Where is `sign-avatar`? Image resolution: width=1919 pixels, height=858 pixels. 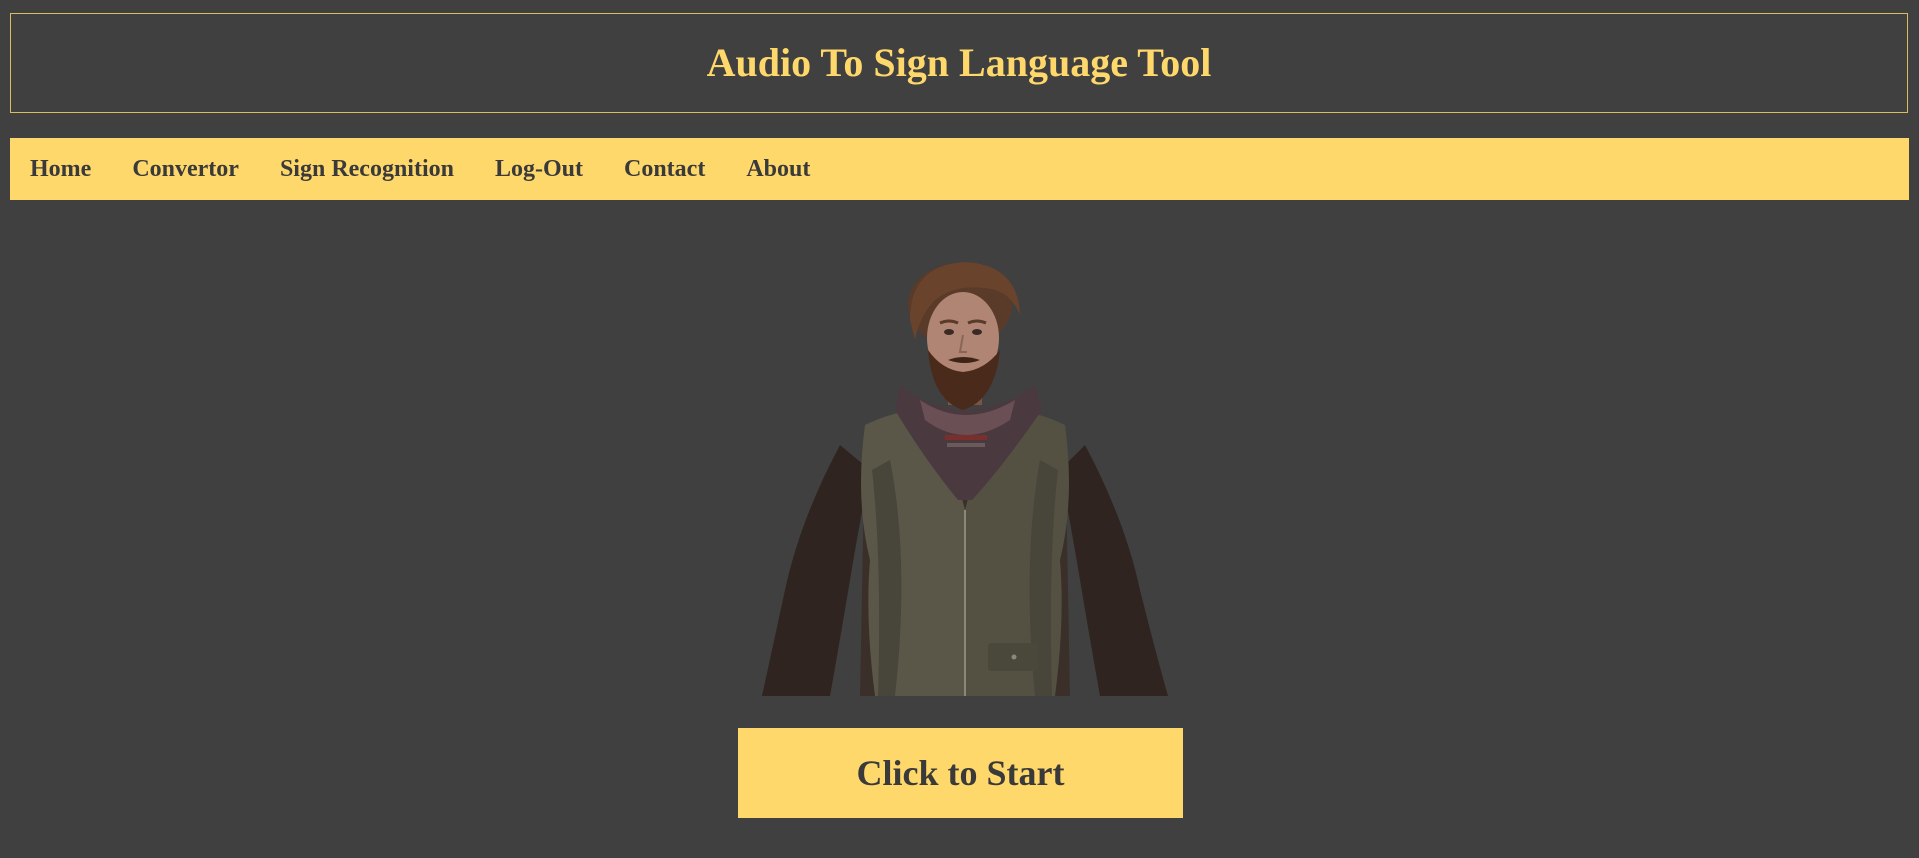
sign-avatar is located at coordinates (965, 478).